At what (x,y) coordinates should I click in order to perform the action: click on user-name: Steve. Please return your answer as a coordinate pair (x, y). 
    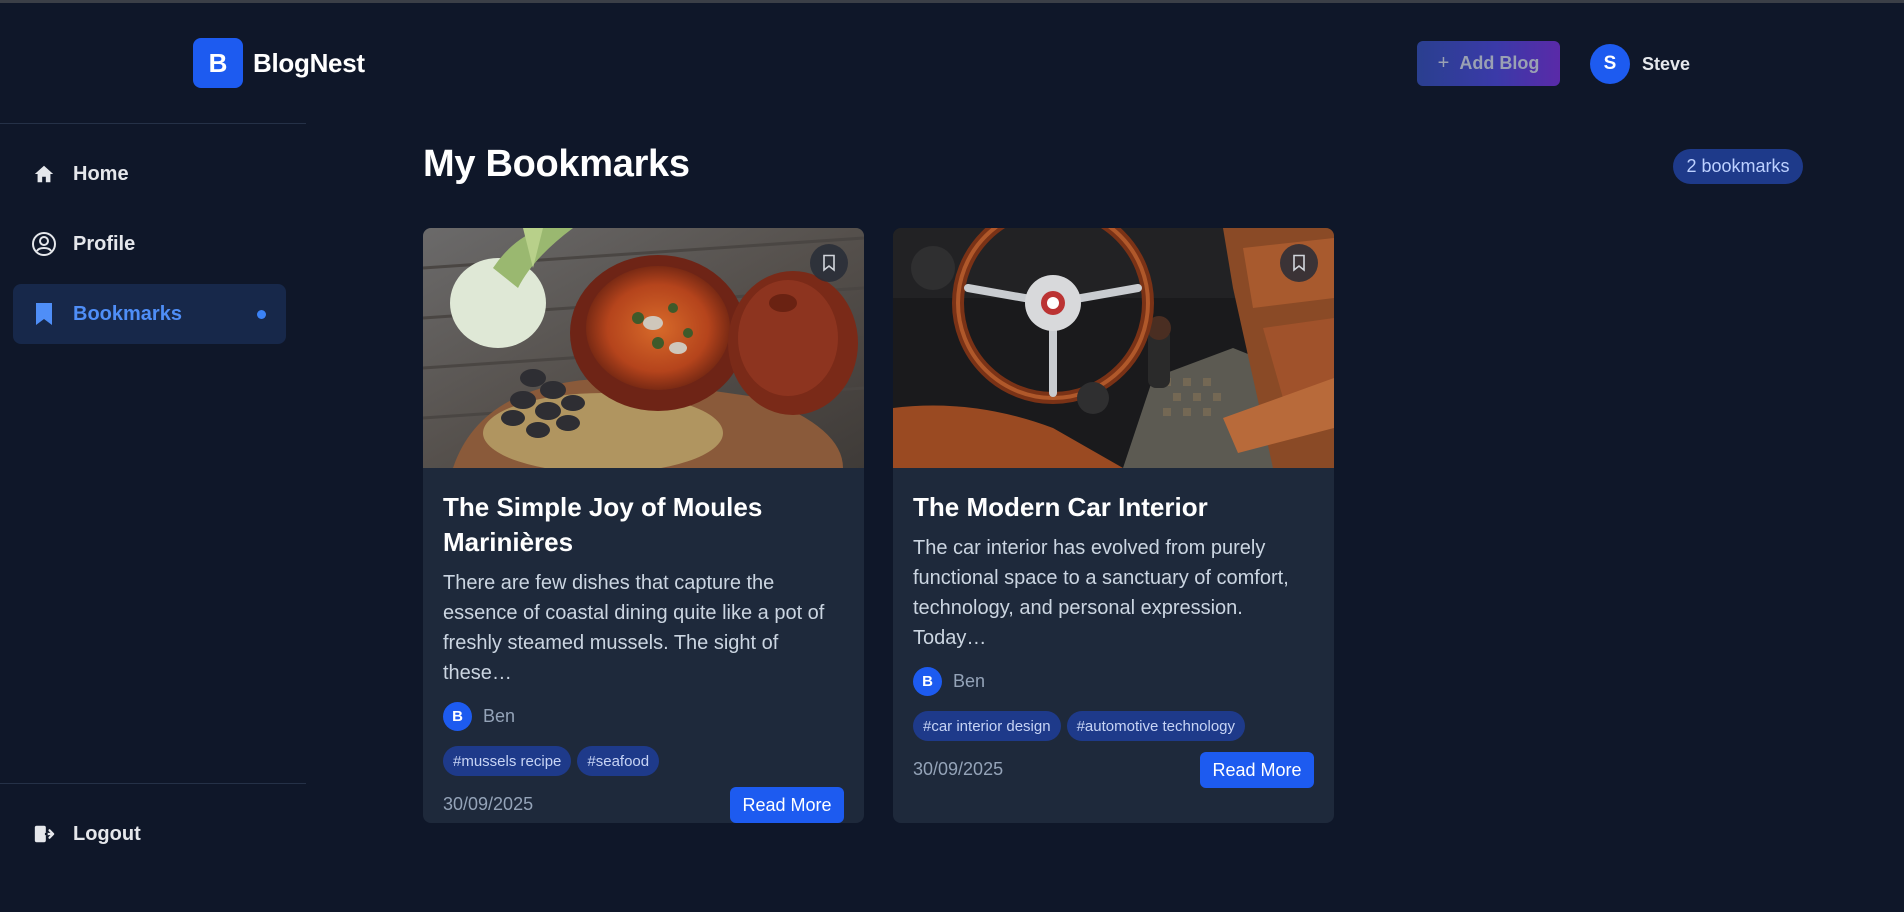
    Looking at the image, I should click on (1666, 63).